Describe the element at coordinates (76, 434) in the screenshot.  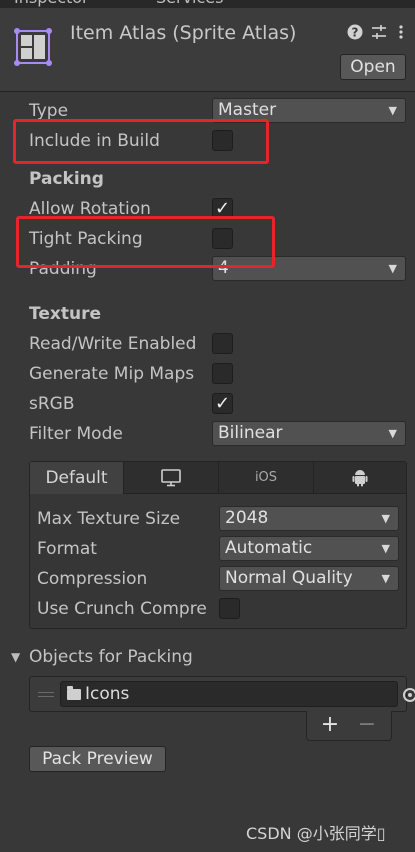
I see `filter-mode-label: Filter Mode` at that location.